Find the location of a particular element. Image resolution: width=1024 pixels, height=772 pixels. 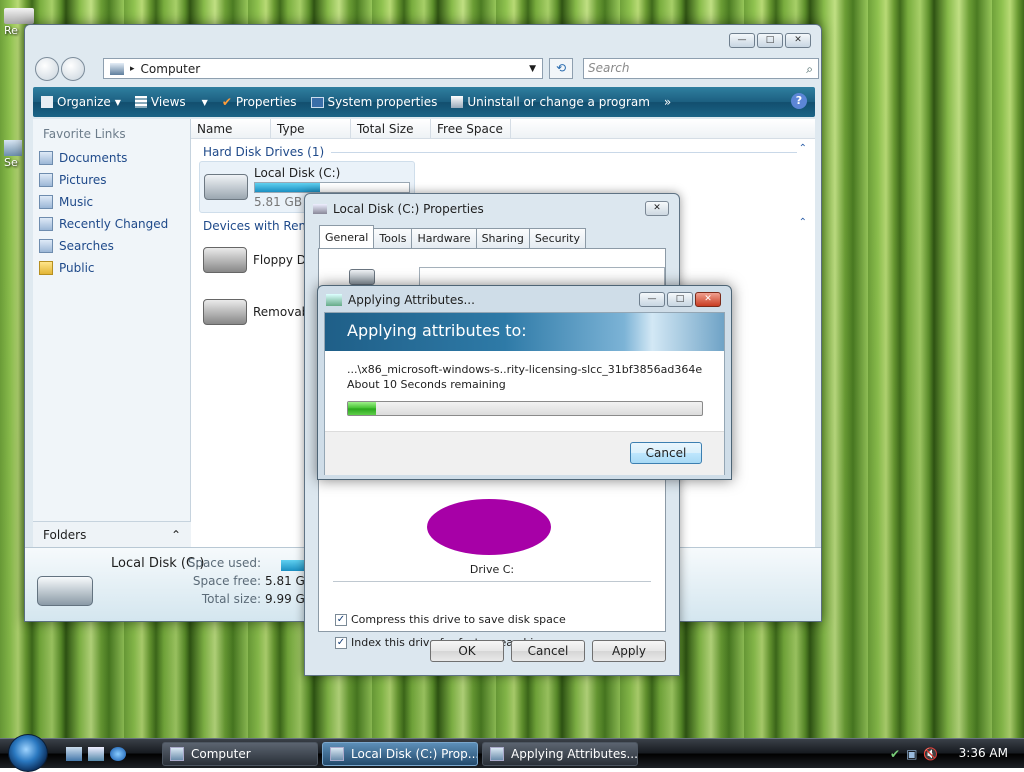

column-header-free-space: Free Space is located at coordinates (471, 128).